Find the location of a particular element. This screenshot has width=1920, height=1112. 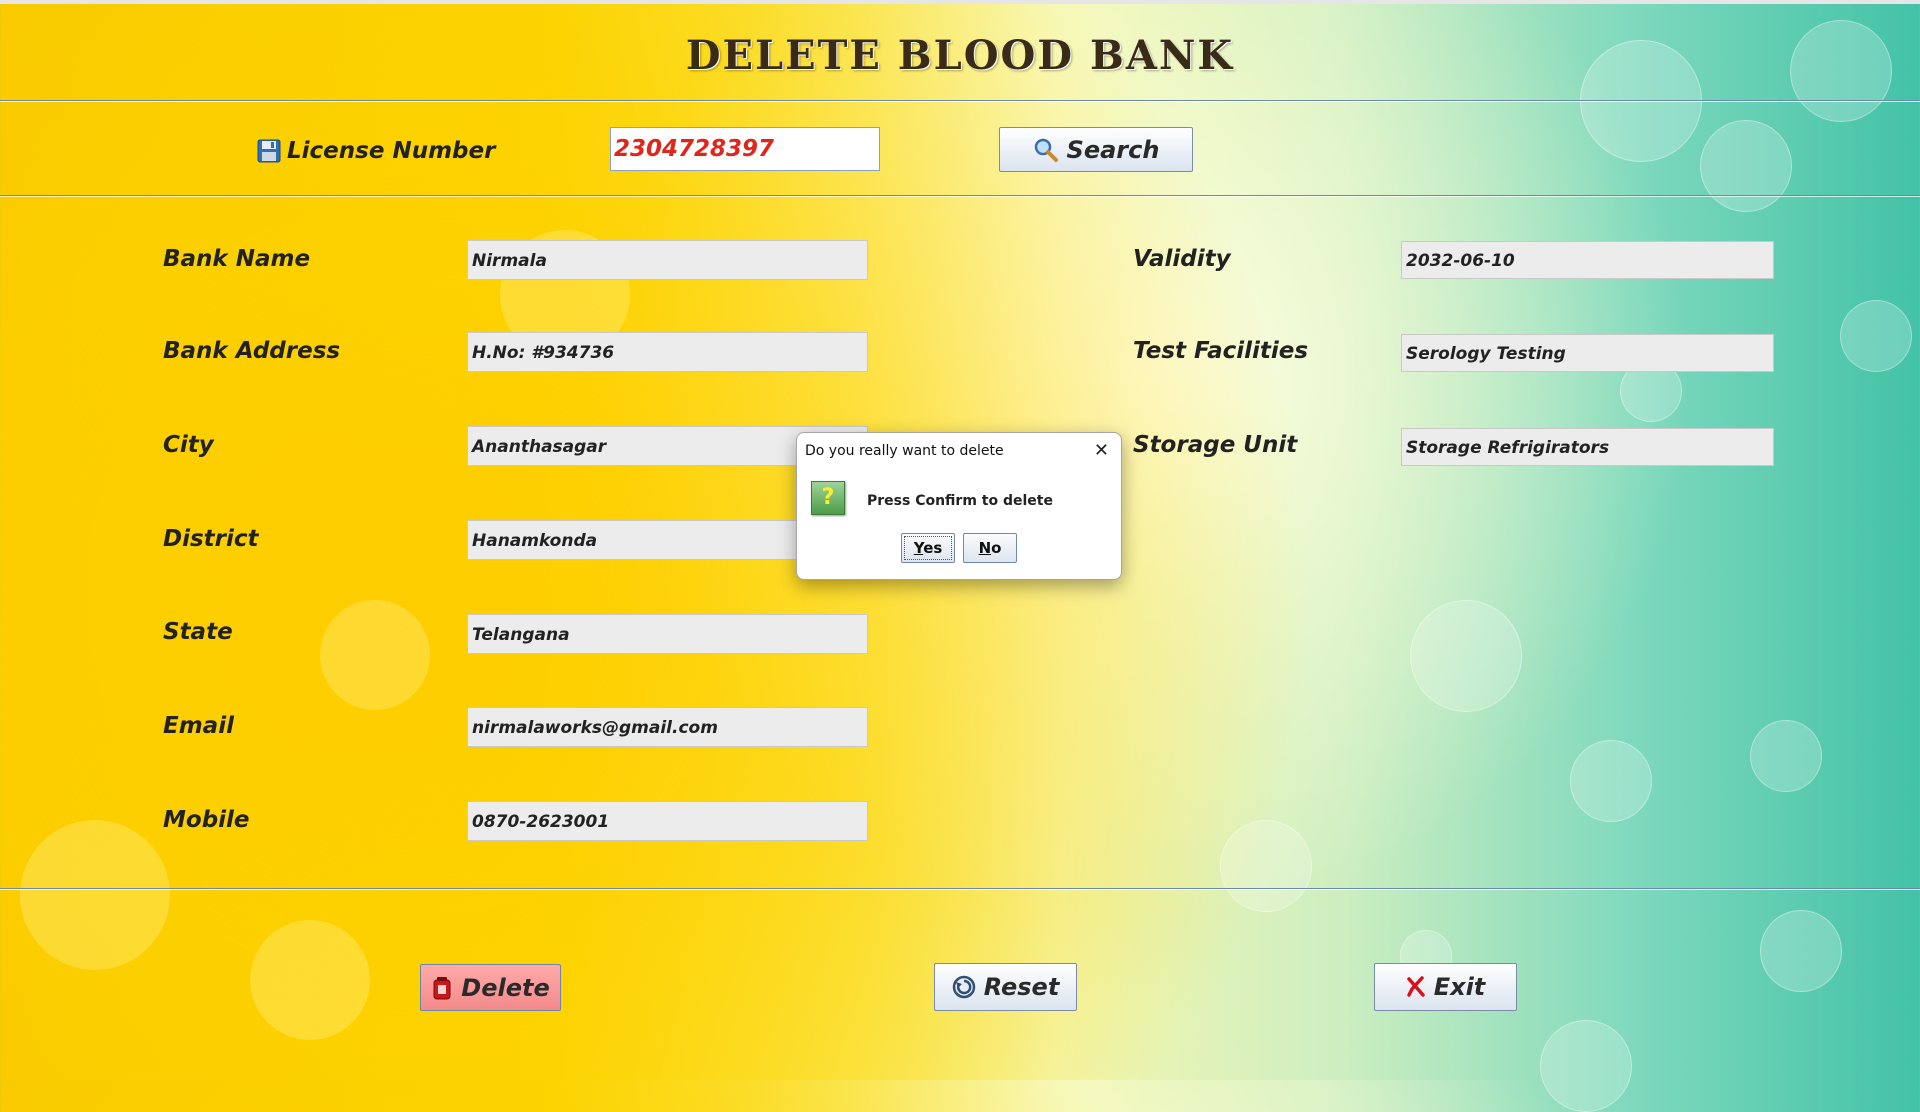

state-field: Telangana is located at coordinates (667, 634).